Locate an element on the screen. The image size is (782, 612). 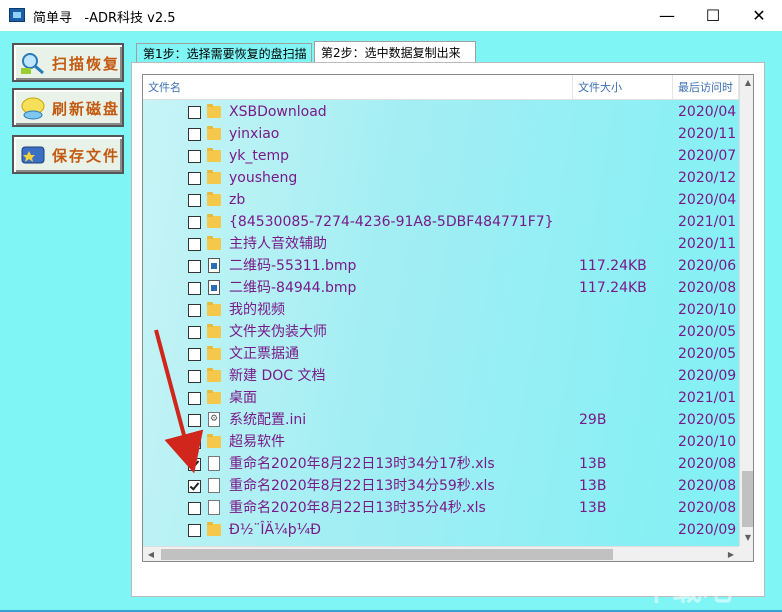
file-date: 2020/09 is located at coordinates (707, 376).